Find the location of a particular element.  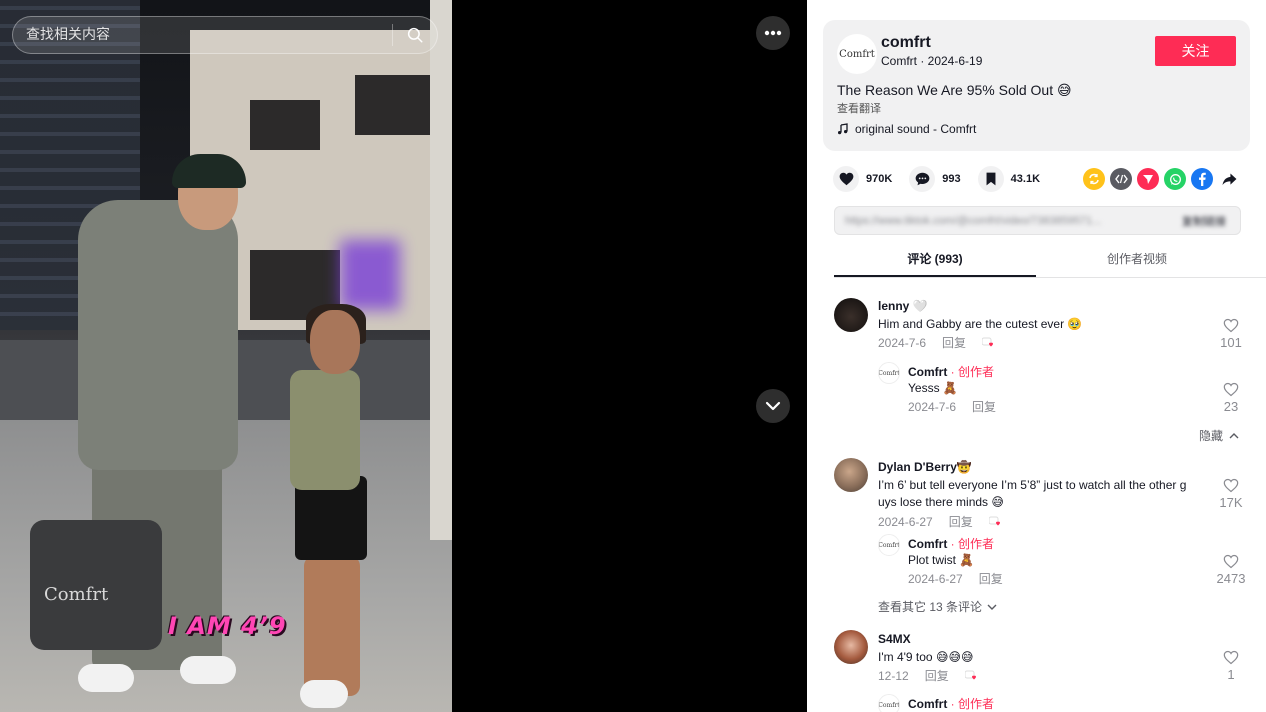

creator-subtitle: Comfrt · 2024-6-19 is located at coordinates (932, 61).